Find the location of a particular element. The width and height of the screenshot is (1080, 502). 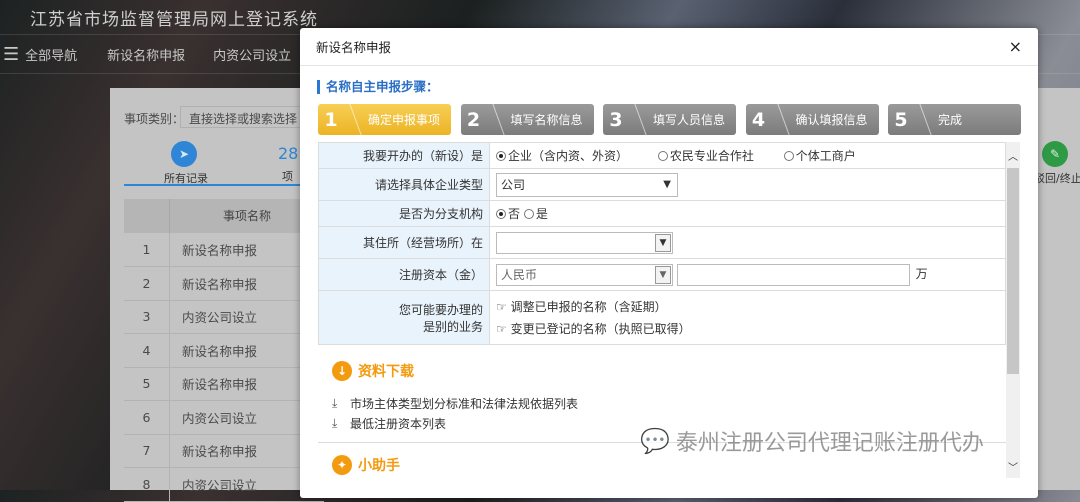

tab-underline is located at coordinates (212, 185).